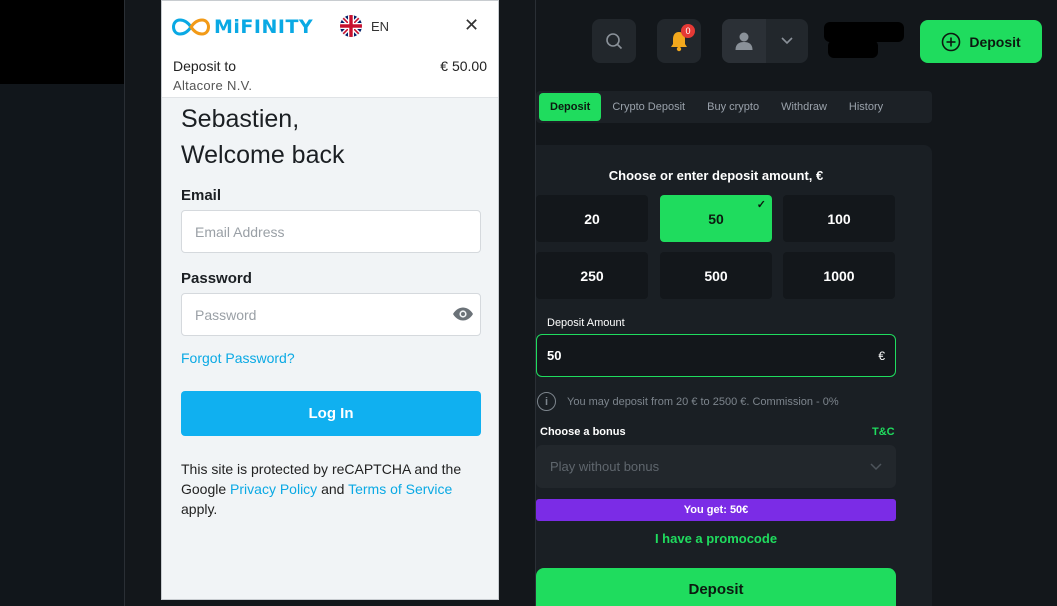 This screenshot has width=1057, height=606. I want to click on close-icon: ✕, so click(471, 25).